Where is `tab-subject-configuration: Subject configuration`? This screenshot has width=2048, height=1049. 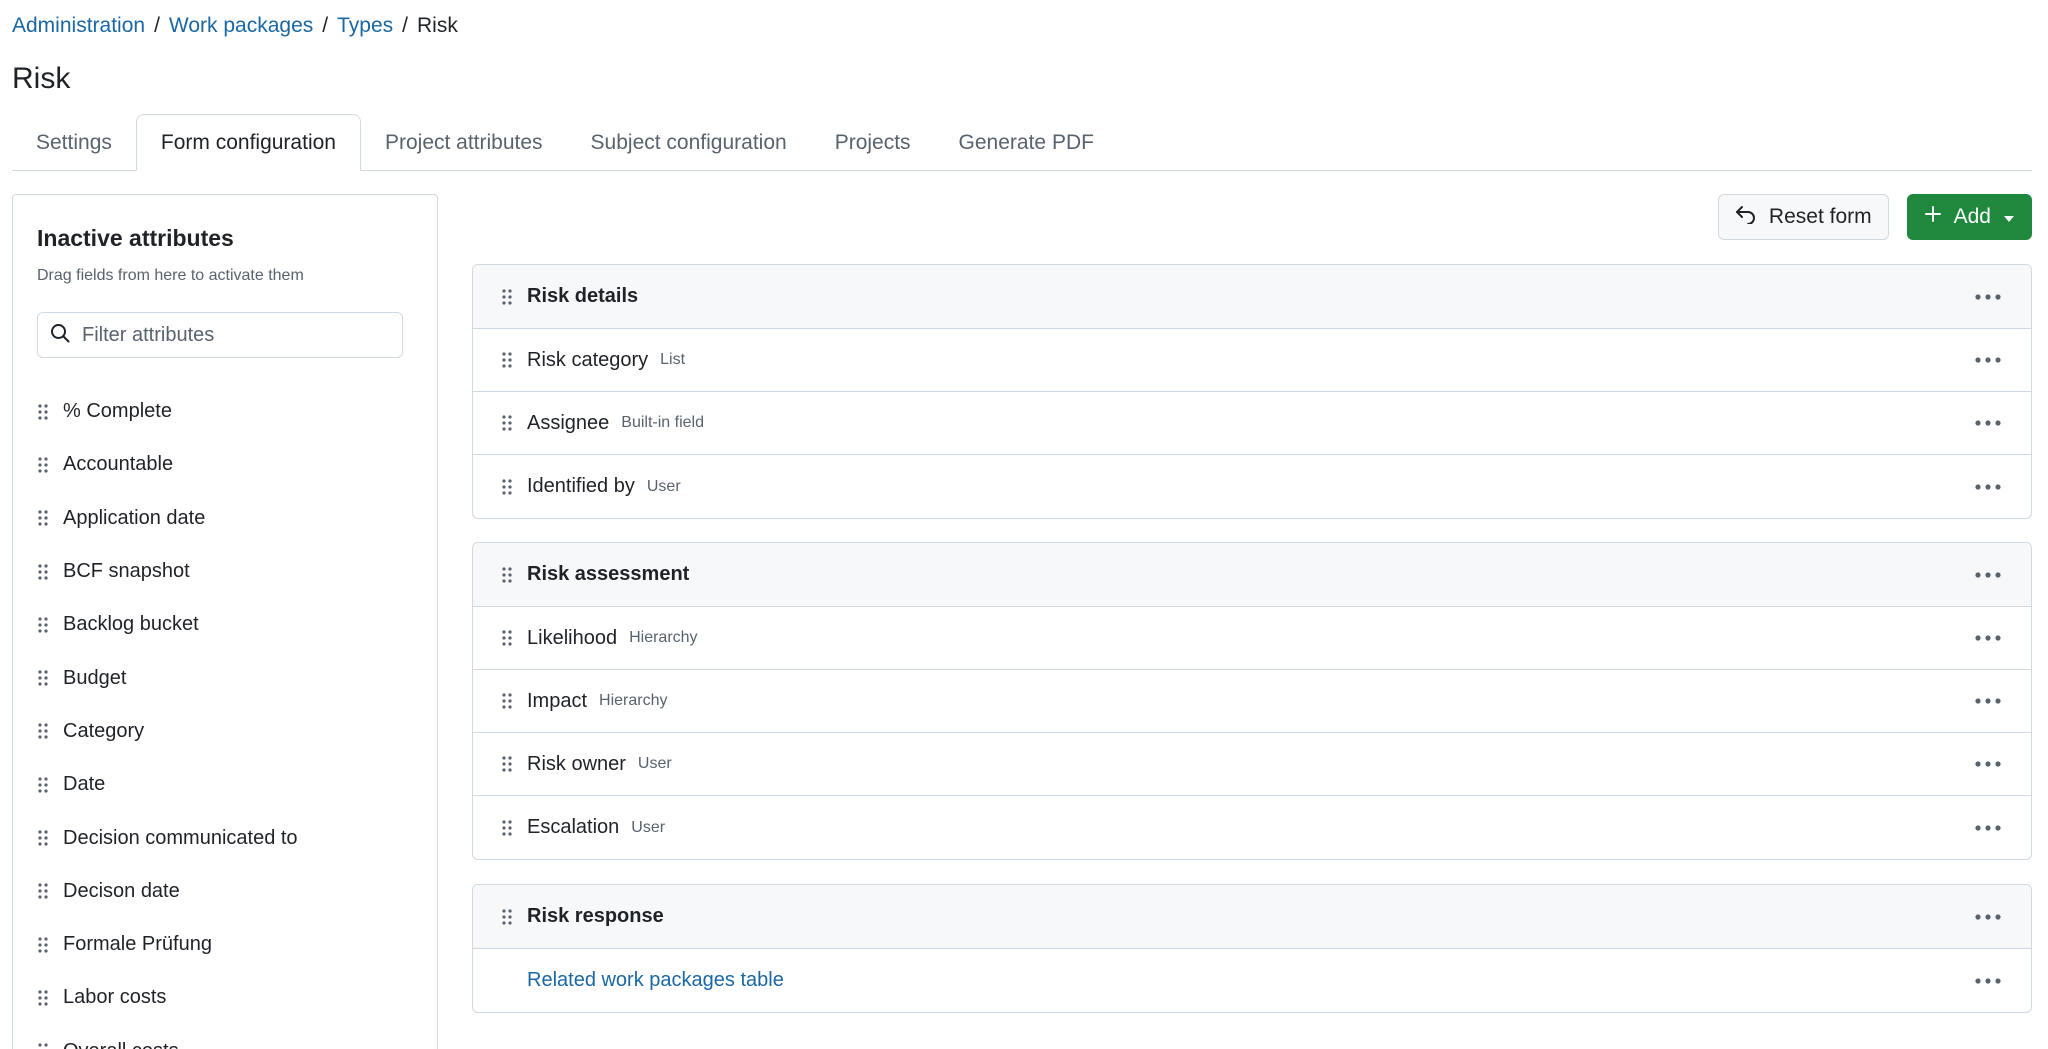
tab-subject-configuration: Subject configuration is located at coordinates (689, 142).